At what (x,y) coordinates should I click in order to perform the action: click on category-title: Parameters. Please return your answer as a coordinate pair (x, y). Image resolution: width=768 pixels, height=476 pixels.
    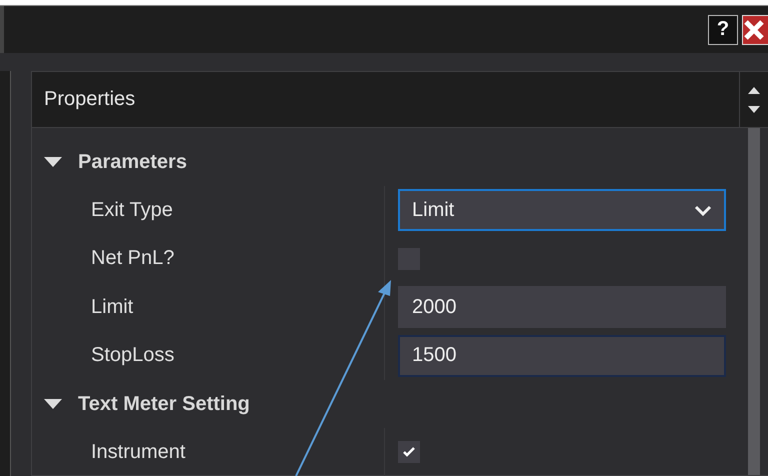
    Looking at the image, I should click on (132, 162).